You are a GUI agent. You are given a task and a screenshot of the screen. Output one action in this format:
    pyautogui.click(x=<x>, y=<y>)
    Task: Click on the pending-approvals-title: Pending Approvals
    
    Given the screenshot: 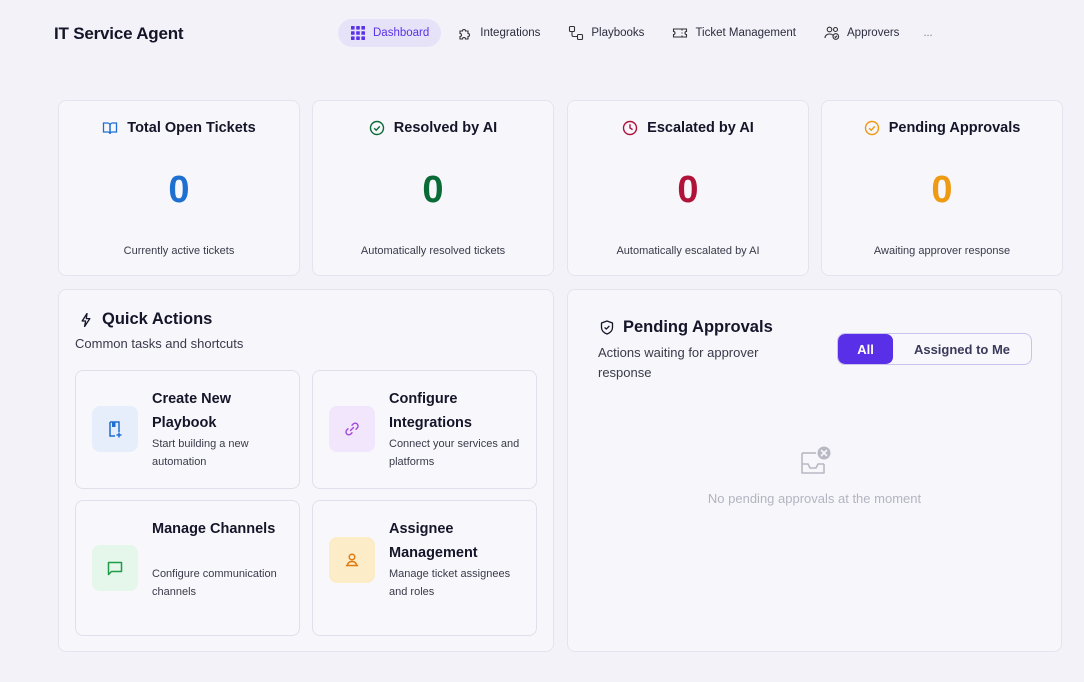 What is the action you would take?
    pyautogui.click(x=698, y=327)
    